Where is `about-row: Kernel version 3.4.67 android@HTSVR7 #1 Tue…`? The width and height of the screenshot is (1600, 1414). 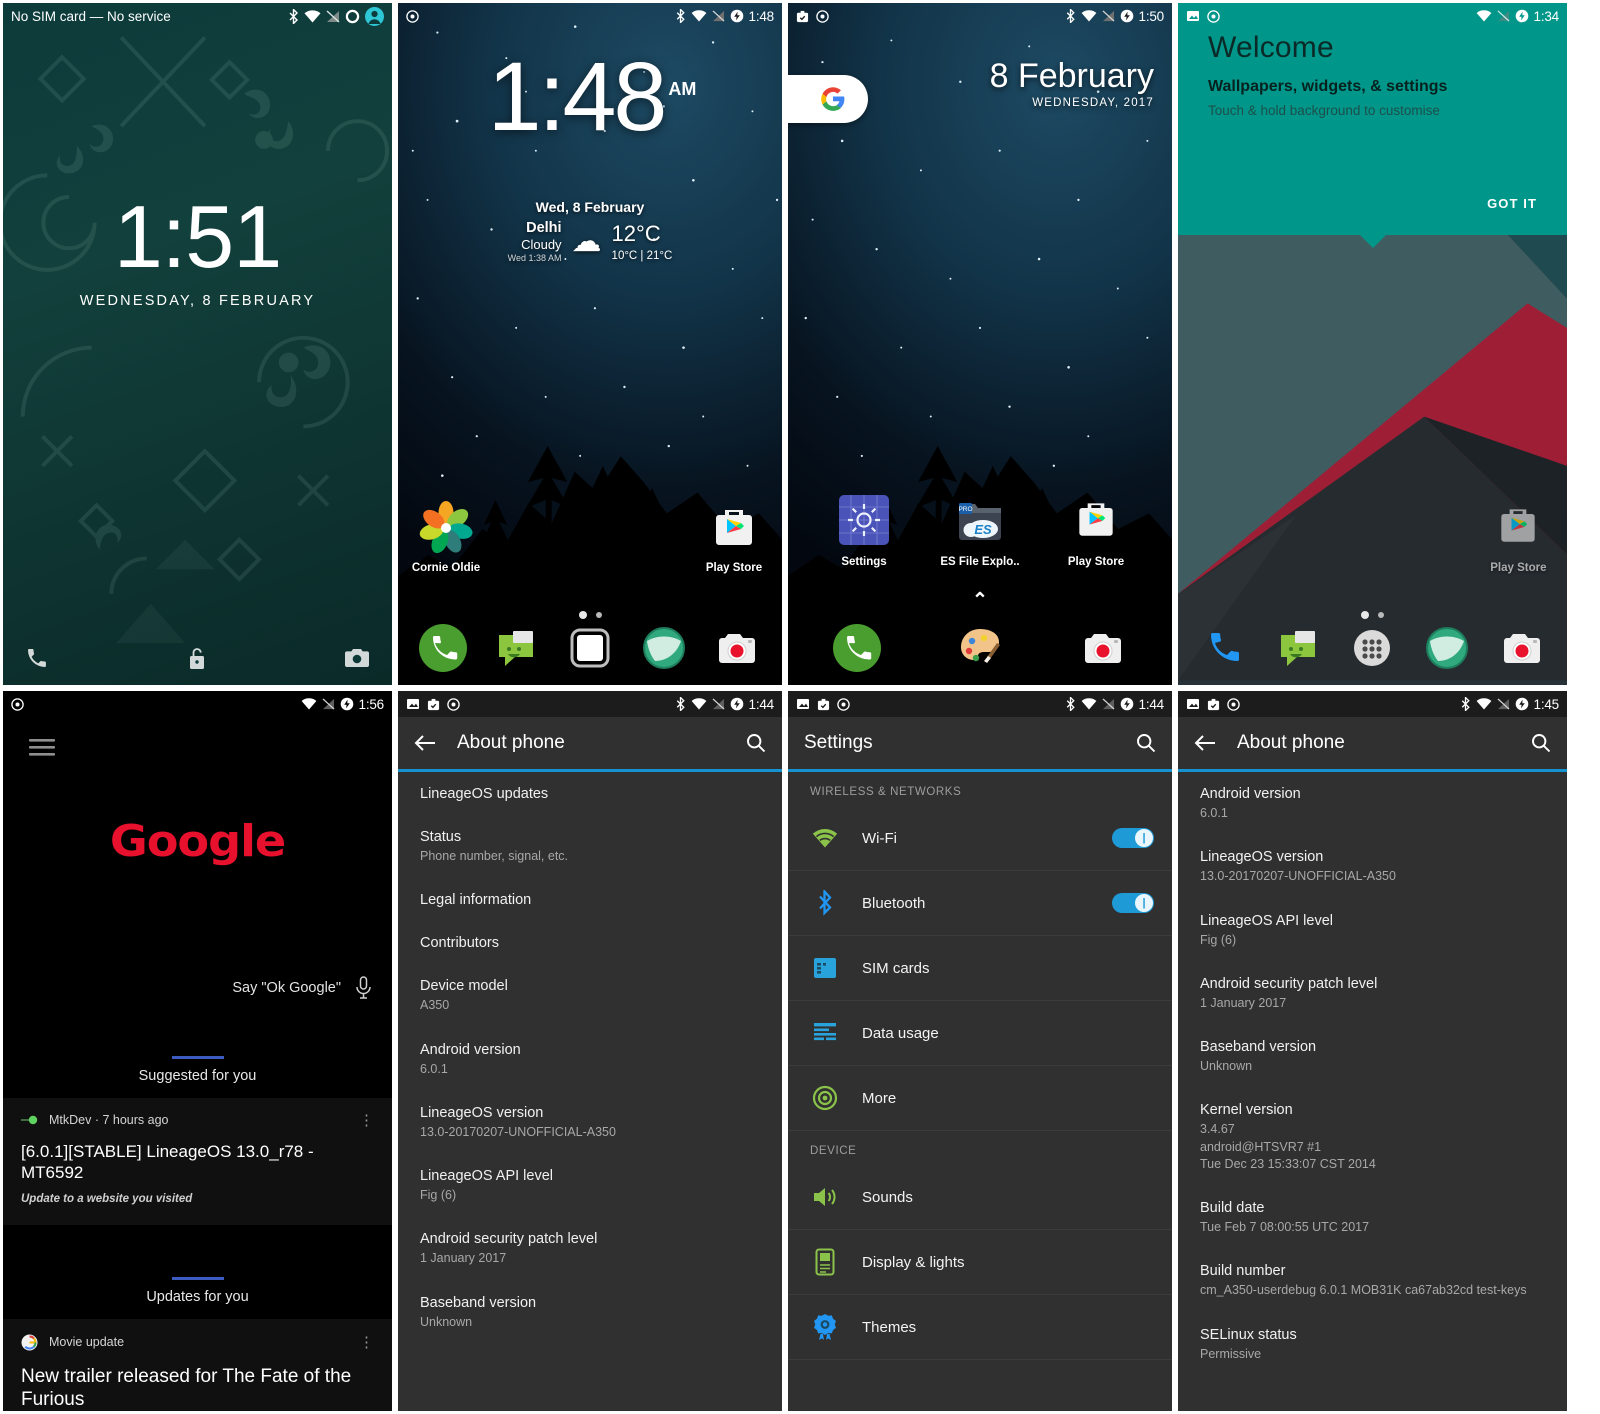 about-row: Kernel version 3.4.67 android@HTSVR7 #1 Tue… is located at coordinates (1372, 1137).